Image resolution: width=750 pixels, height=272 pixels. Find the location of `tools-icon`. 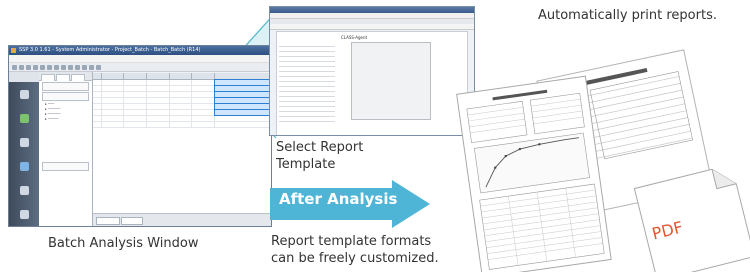

tools-icon is located at coordinates (24, 190).